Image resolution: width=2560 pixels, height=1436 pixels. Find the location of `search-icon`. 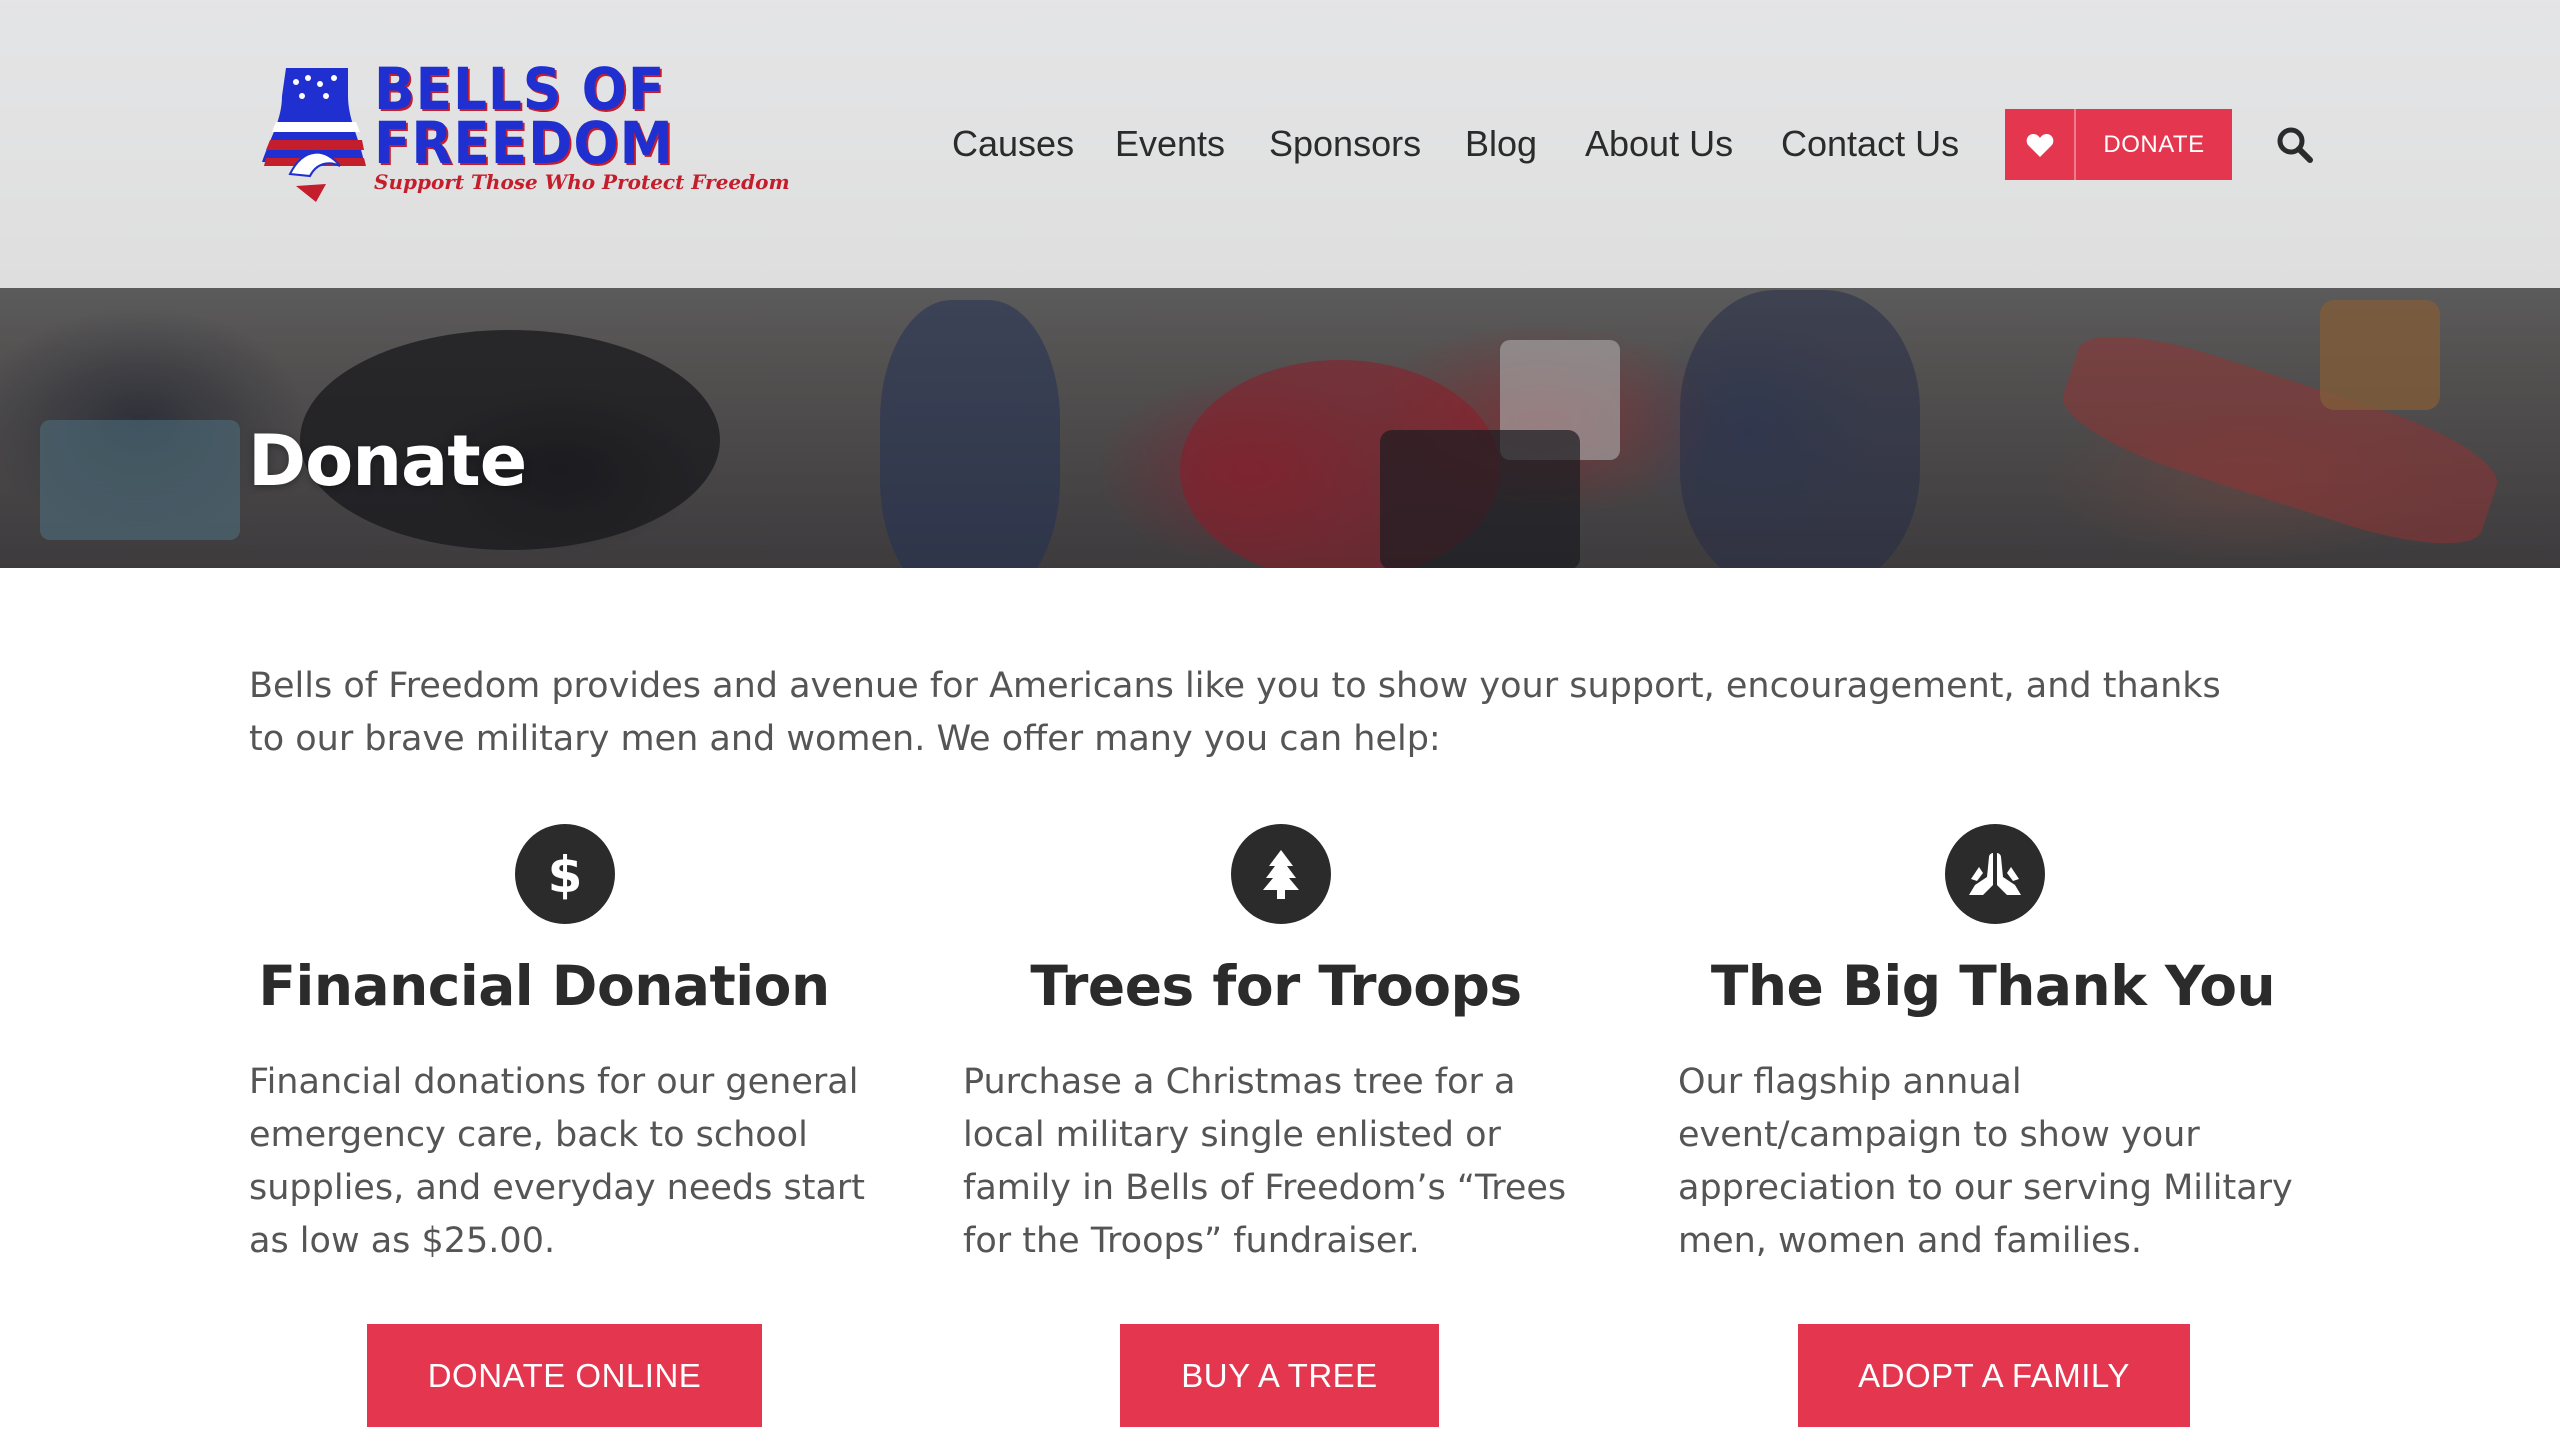

search-icon is located at coordinates (2295, 145).